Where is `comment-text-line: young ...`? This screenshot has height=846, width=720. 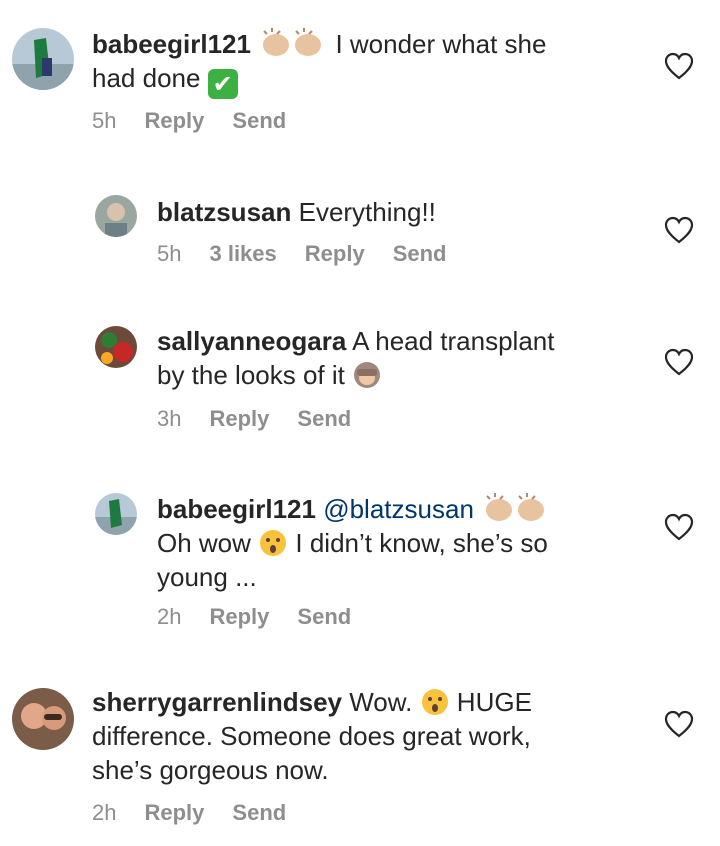
comment-text-line: young ... is located at coordinates (207, 577).